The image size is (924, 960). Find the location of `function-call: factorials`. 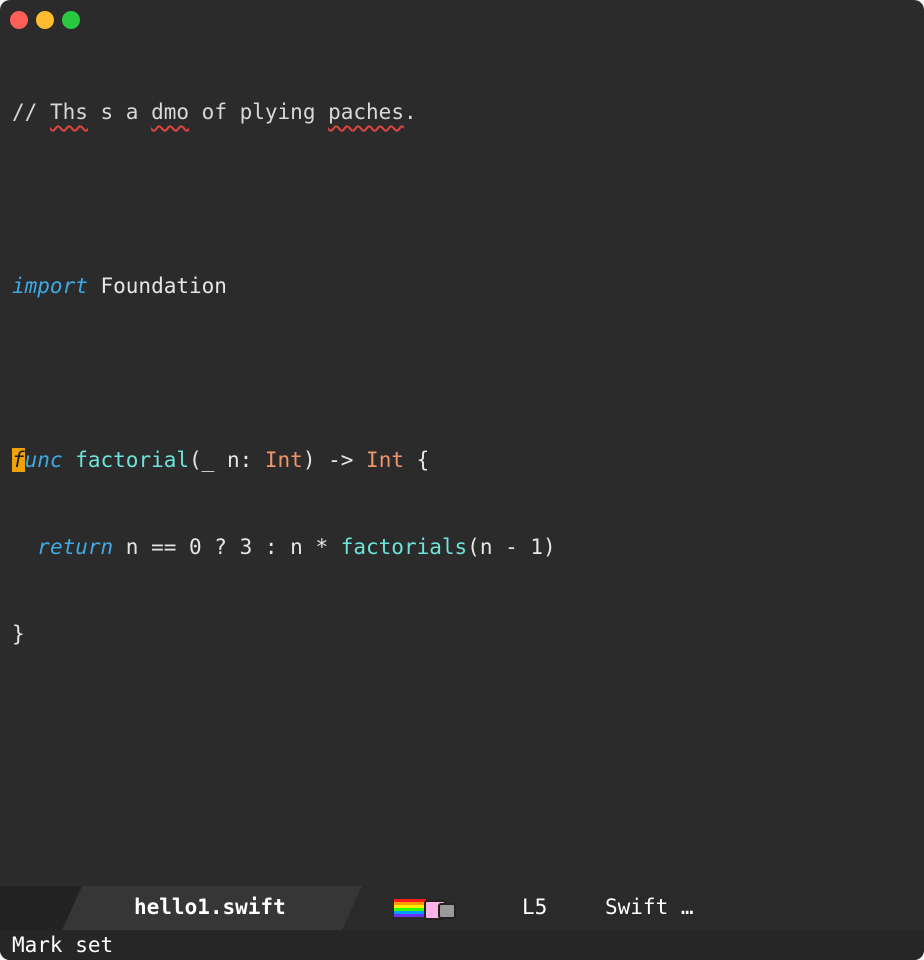

function-call: factorials is located at coordinates (404, 547).